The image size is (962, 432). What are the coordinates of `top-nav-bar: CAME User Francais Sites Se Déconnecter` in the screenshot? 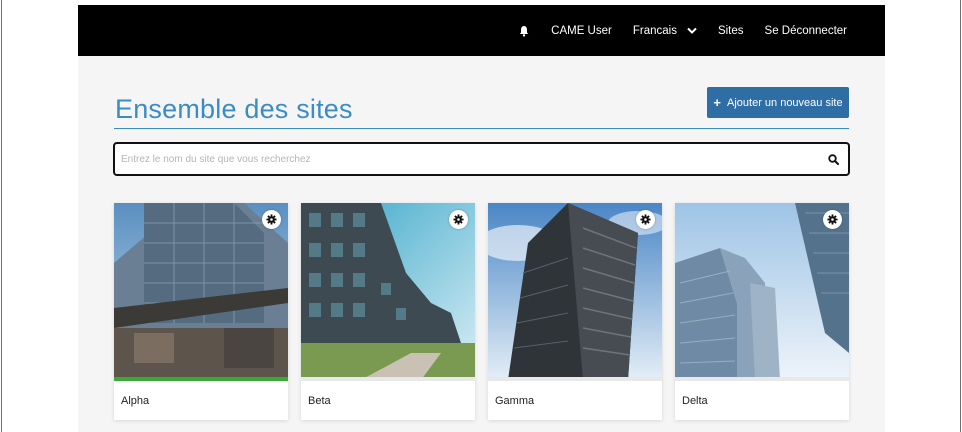 It's located at (481, 30).